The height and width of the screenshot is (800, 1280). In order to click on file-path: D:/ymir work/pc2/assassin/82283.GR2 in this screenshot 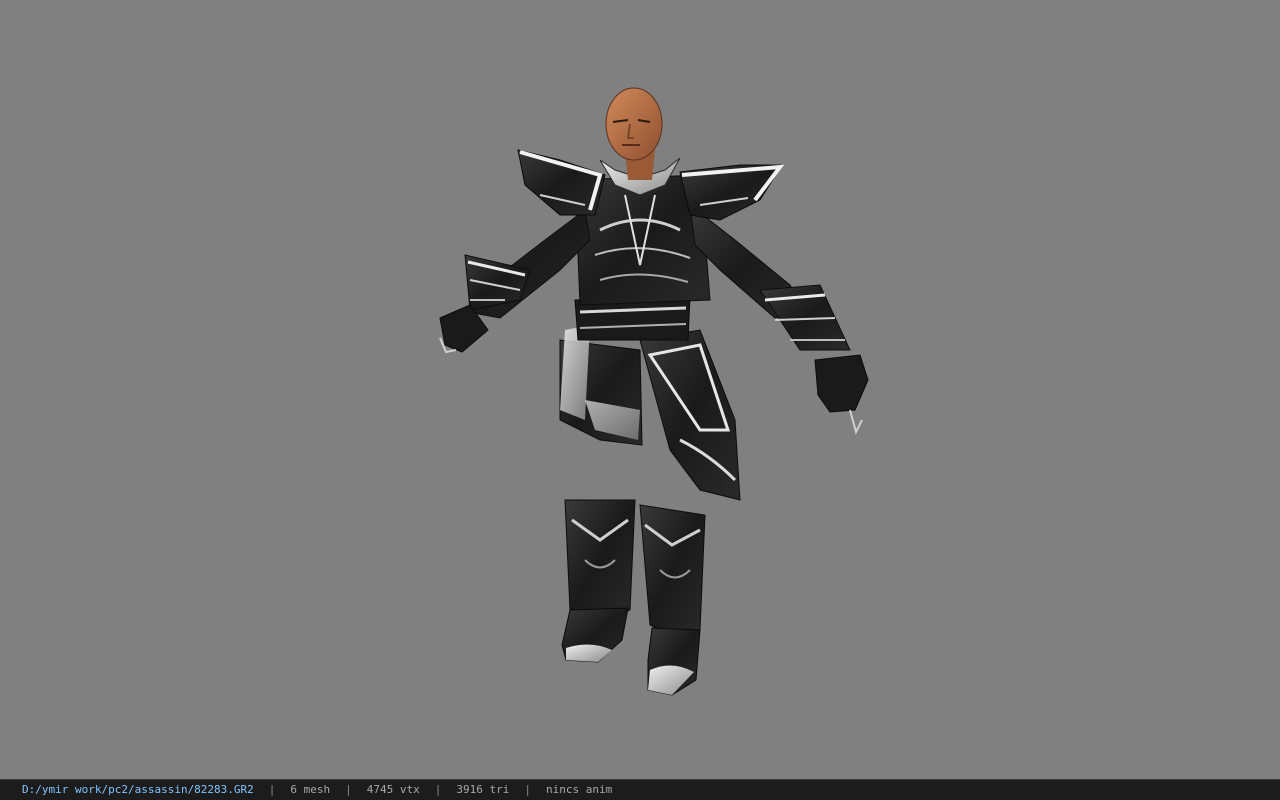, I will do `click(138, 789)`.